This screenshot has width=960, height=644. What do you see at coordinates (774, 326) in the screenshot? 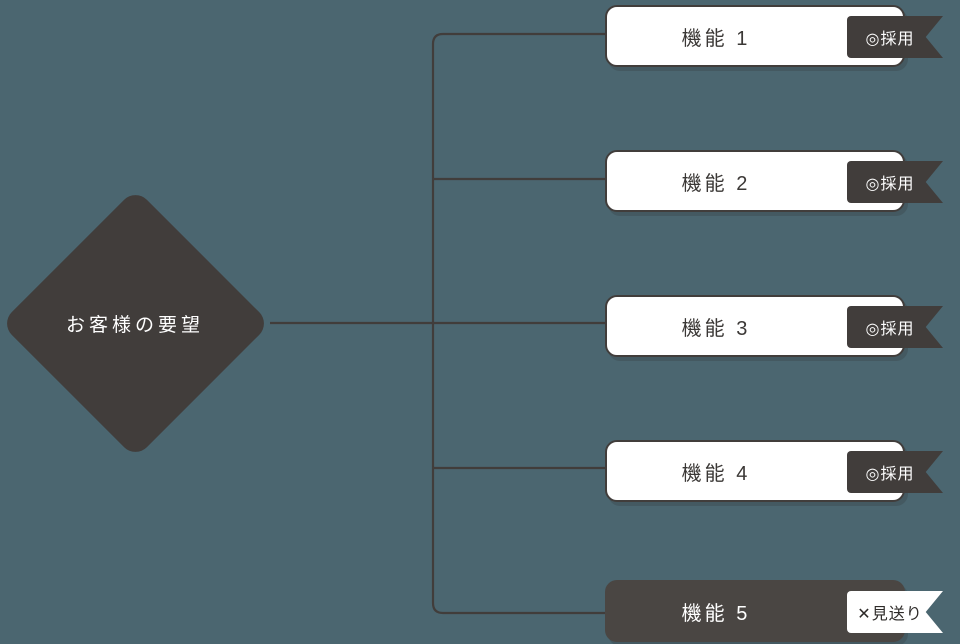
I see `feature-card-3: 機能 3 ◎採用` at bounding box center [774, 326].